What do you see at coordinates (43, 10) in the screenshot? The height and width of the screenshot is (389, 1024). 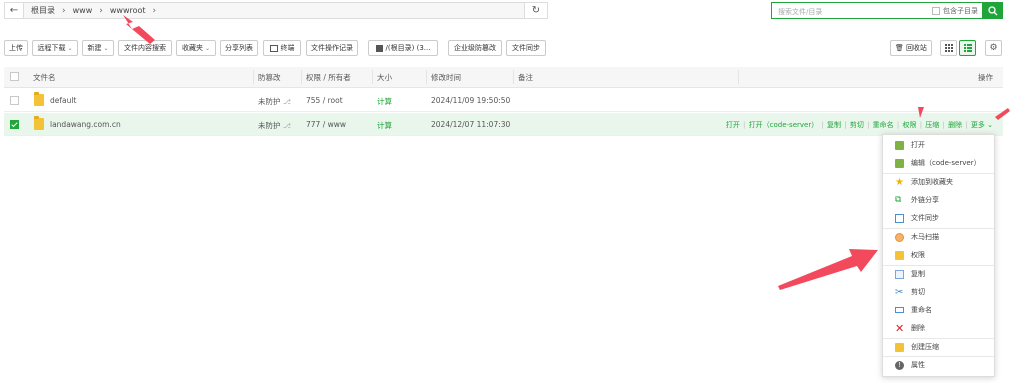 I see `breadcrumb-root: 根目录` at bounding box center [43, 10].